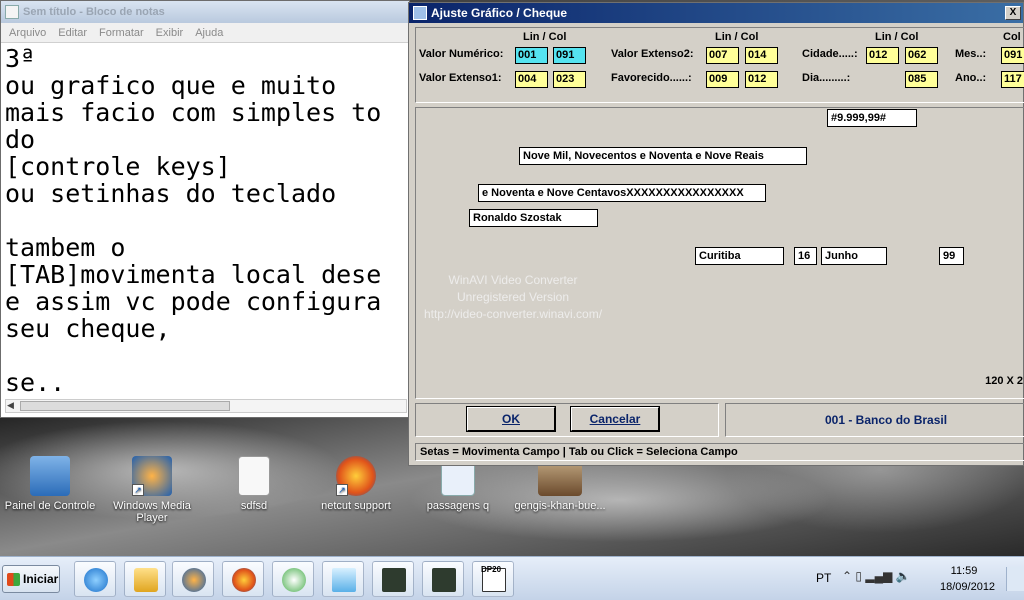  What do you see at coordinates (420, 13) in the screenshot?
I see `dialog-app-icon` at bounding box center [420, 13].